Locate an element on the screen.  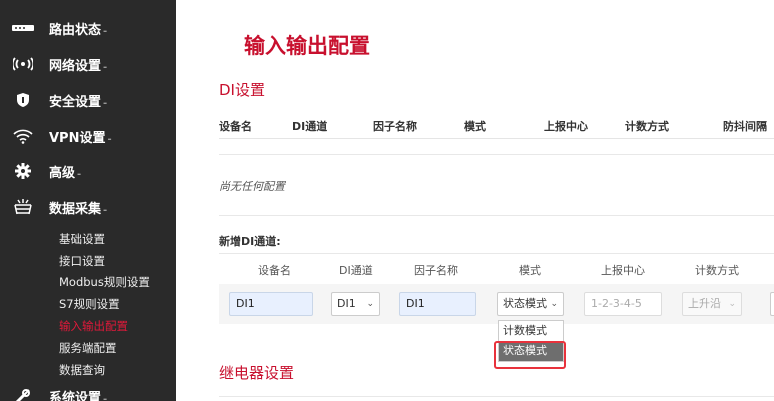
router-status-icon is located at coordinates (23, 28).